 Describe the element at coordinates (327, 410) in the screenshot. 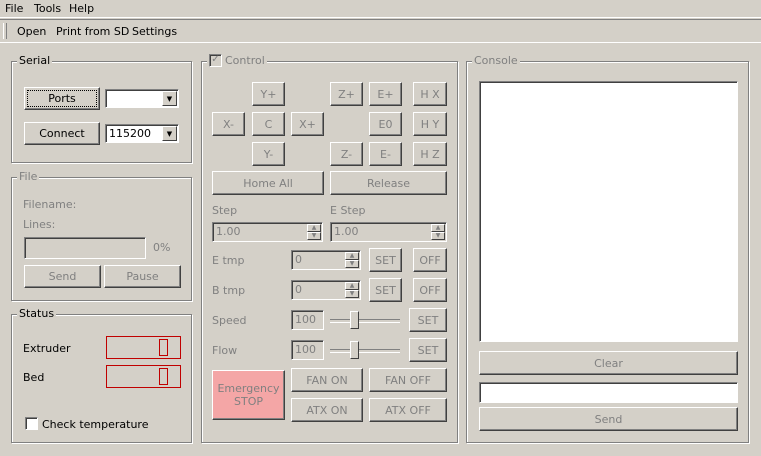

I see `atx-on-button: ATX ON` at that location.